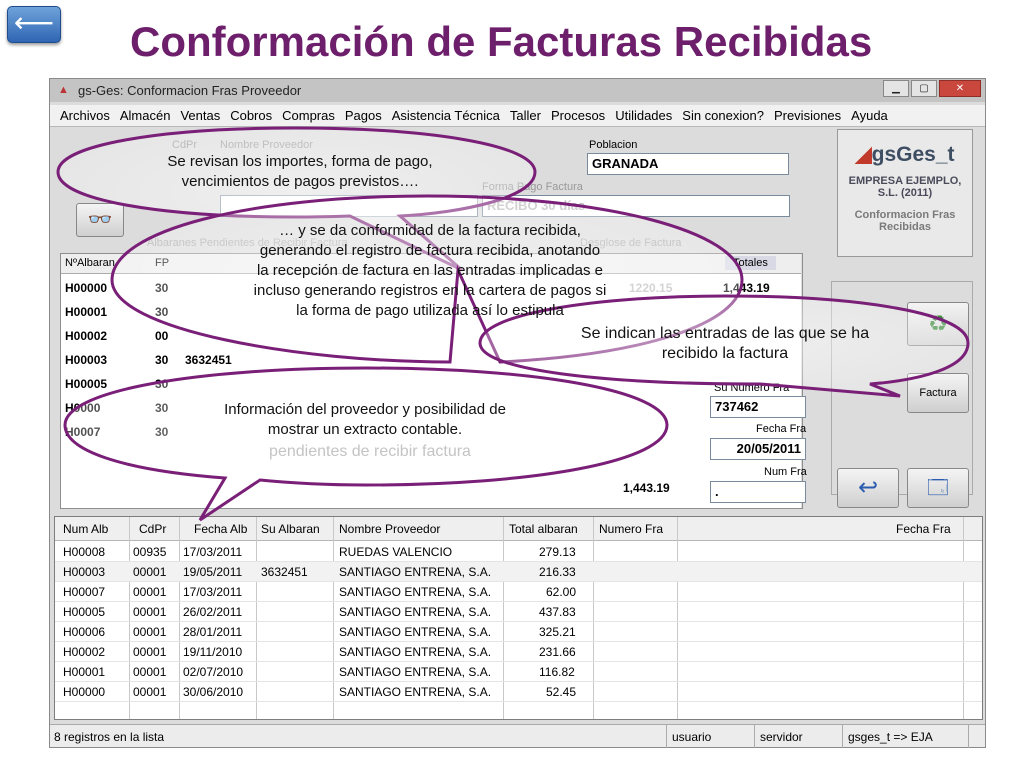 This screenshot has height=768, width=1024. What do you see at coordinates (349, 206) in the screenshot?
I see `proveedor-info-field` at bounding box center [349, 206].